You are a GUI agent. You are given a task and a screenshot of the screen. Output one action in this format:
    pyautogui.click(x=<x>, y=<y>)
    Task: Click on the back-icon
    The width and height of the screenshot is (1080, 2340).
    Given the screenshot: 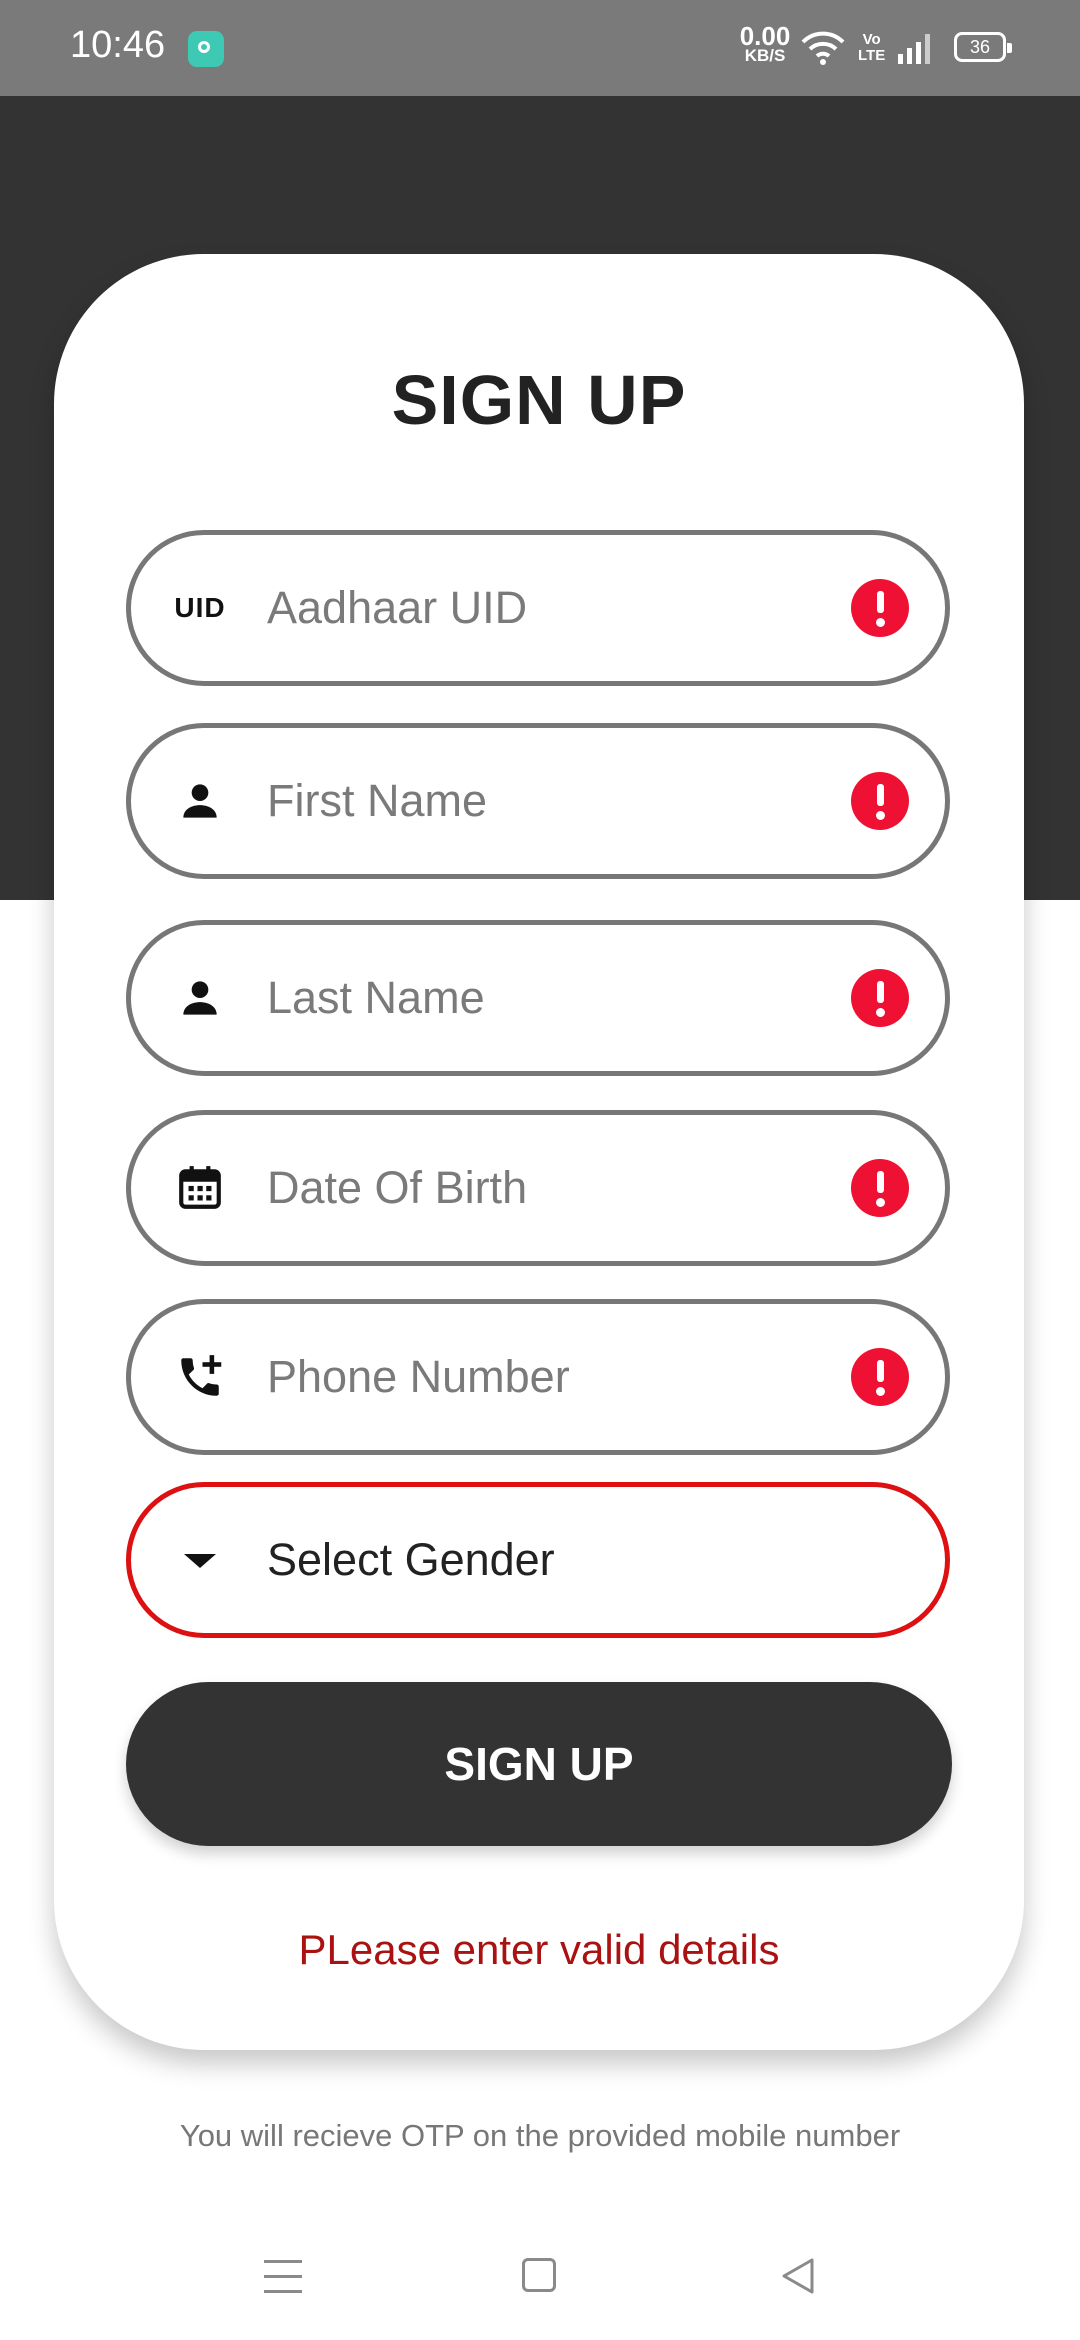 What is the action you would take?
    pyautogui.click(x=798, y=2276)
    